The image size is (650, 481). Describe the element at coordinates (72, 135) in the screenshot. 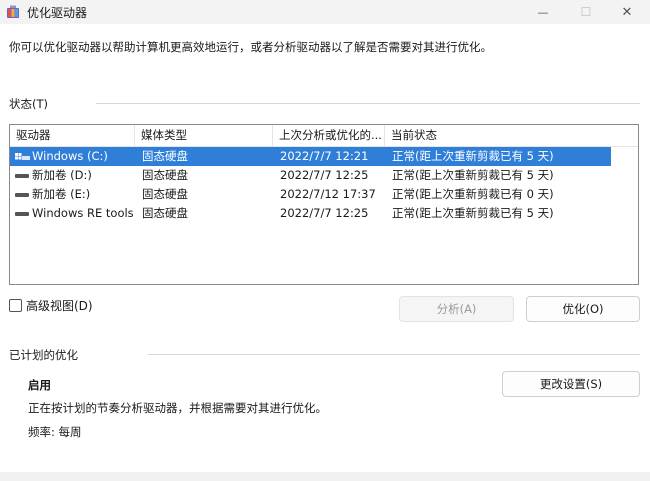

I see `column-header-drive: 驱动器` at that location.